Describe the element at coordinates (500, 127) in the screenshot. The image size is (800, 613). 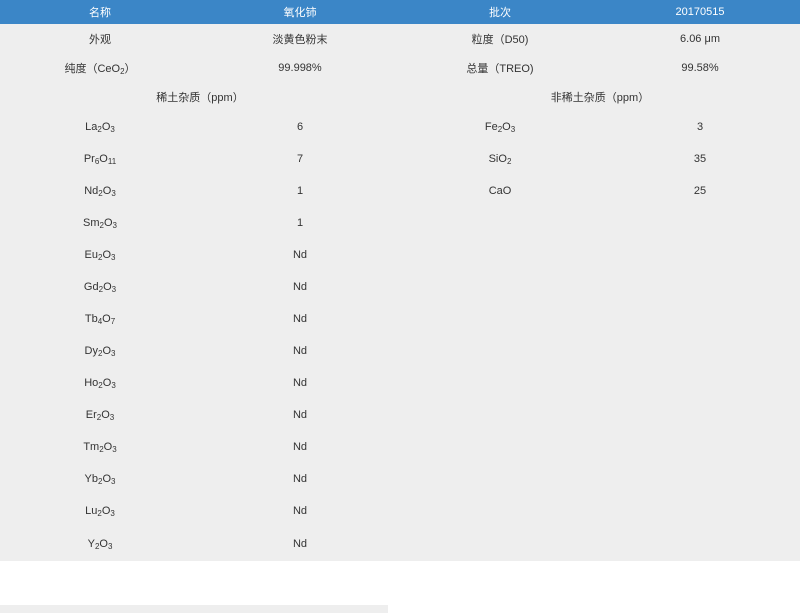
I see `non-rare-earth-formula: Fe2O3` at that location.